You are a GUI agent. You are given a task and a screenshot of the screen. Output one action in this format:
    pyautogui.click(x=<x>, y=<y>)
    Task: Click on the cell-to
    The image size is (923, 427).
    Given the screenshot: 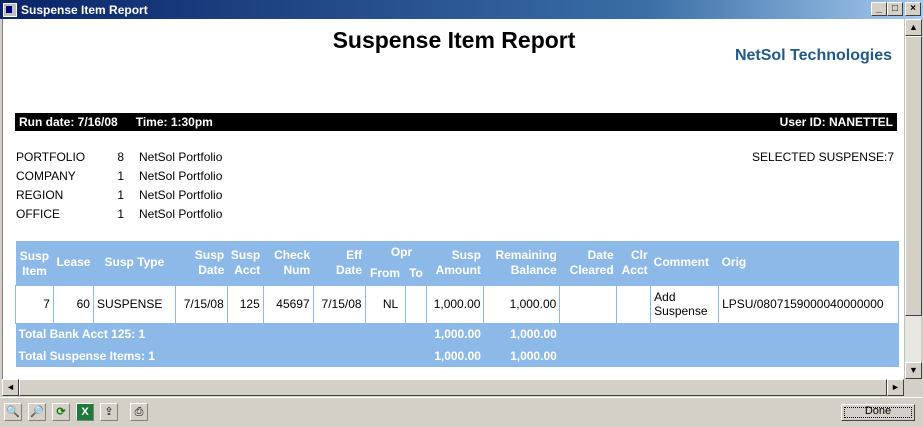 What is the action you would take?
    pyautogui.click(x=416, y=304)
    